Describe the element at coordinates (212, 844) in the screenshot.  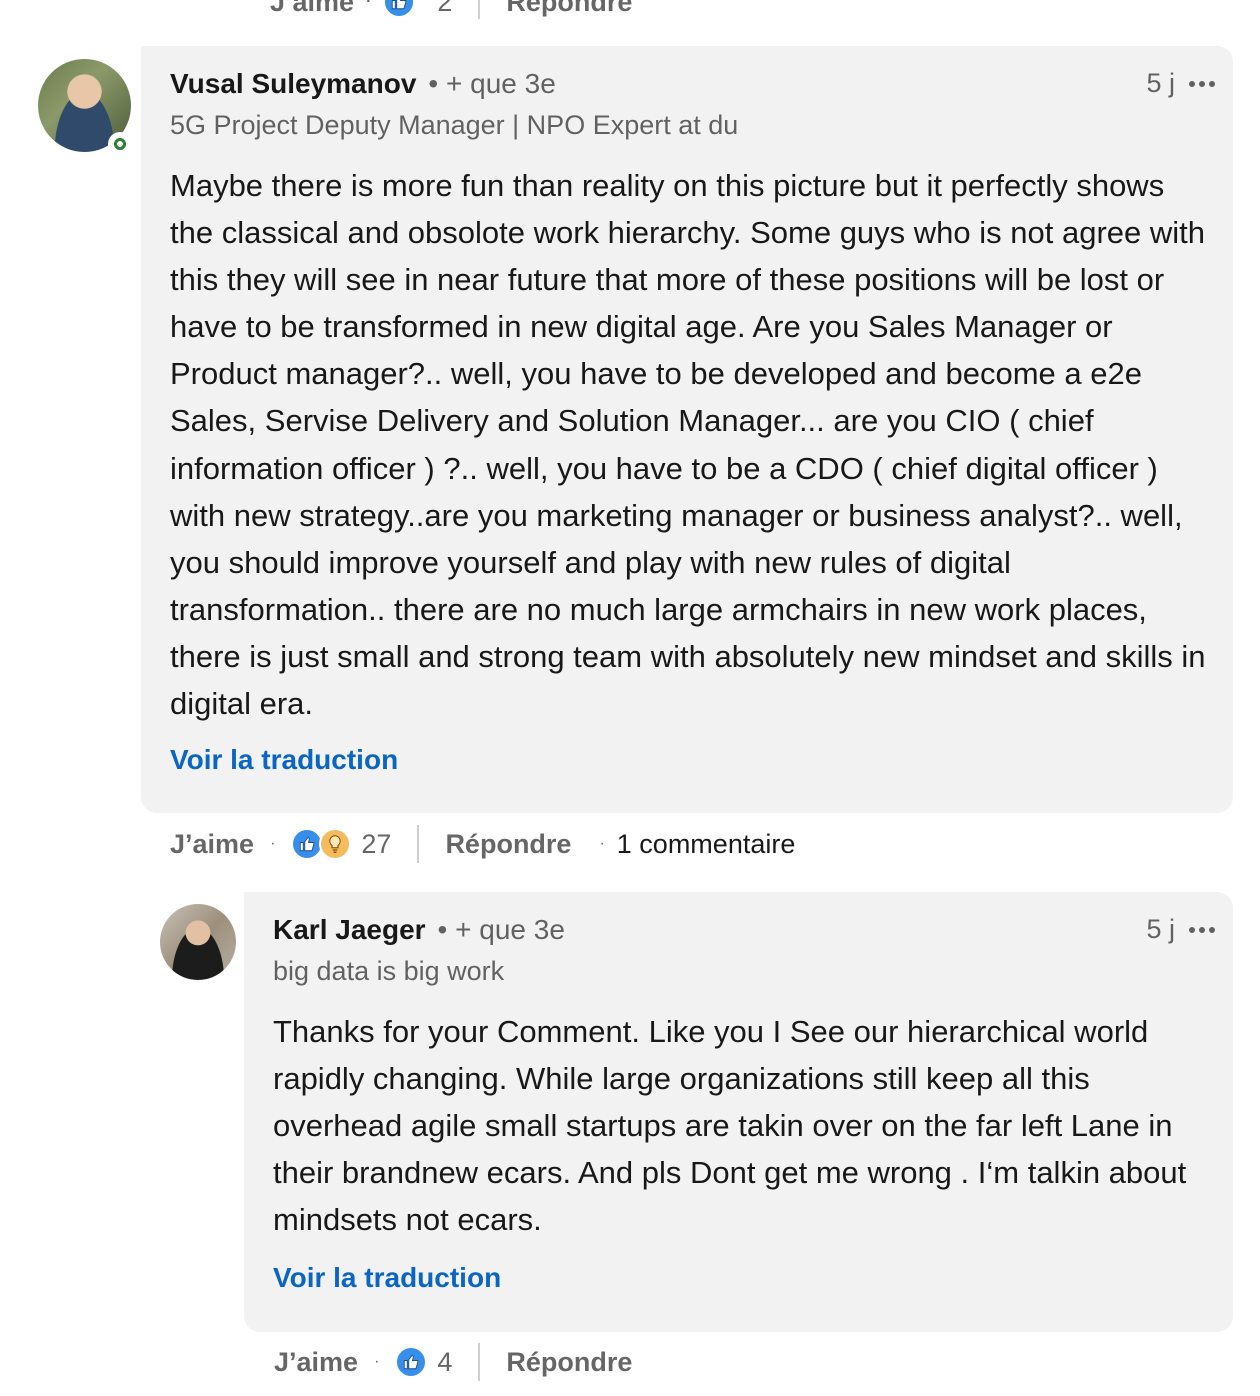
I see `like-button: J’aime` at that location.